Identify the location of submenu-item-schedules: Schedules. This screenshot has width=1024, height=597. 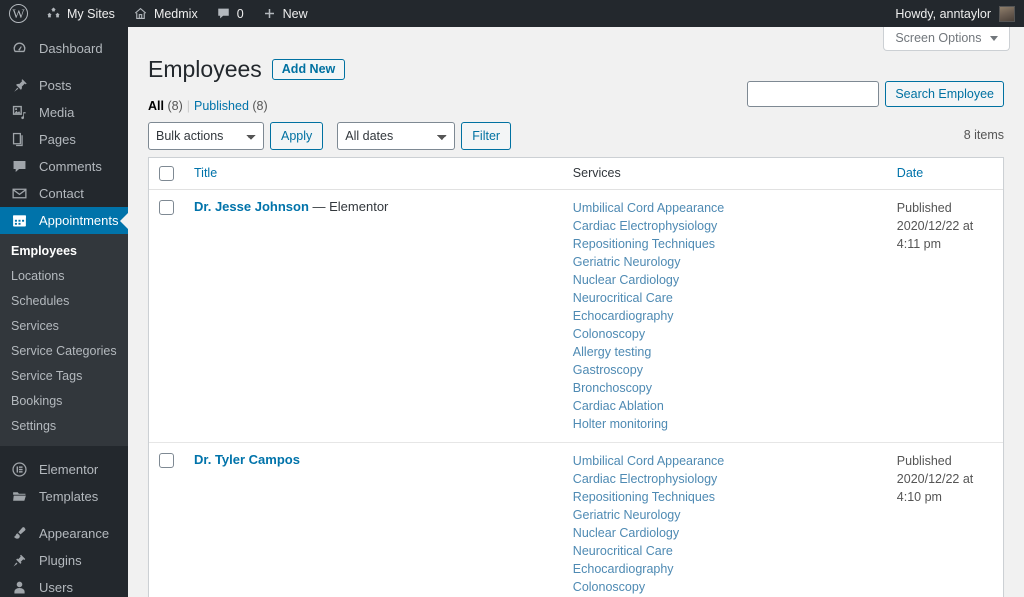
(64, 301).